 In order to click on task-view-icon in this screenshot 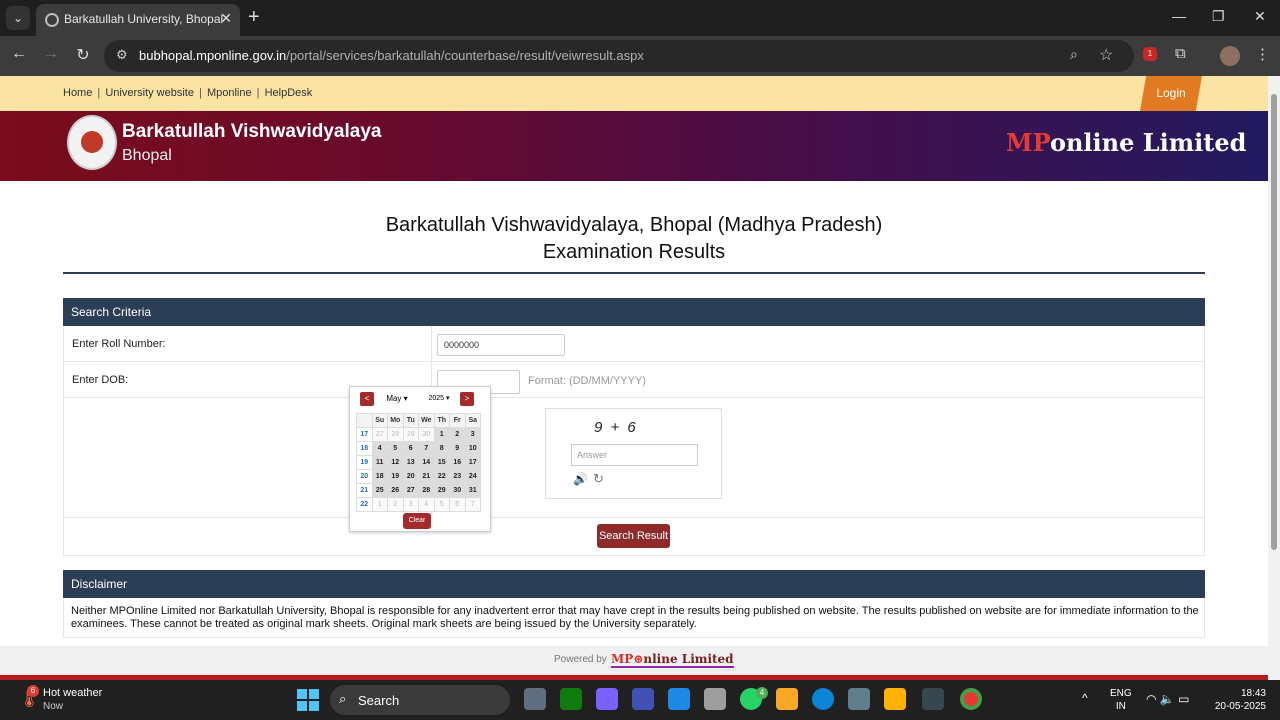, I will do `click(535, 699)`.